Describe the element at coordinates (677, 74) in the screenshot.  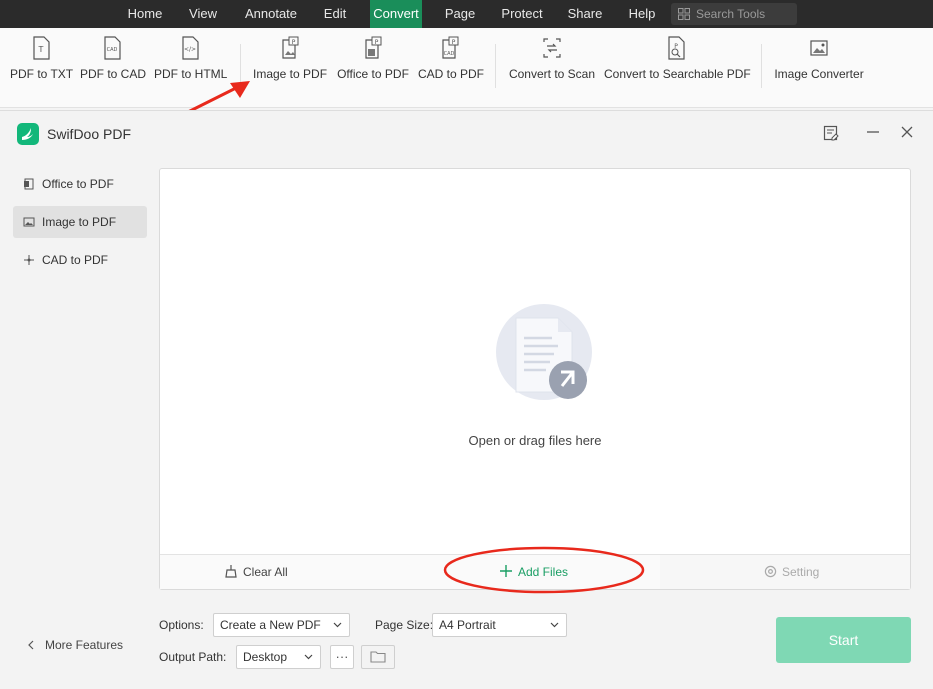
I see `convert-to-searchable-pdf-label: Convert to Searchable PDF` at that location.